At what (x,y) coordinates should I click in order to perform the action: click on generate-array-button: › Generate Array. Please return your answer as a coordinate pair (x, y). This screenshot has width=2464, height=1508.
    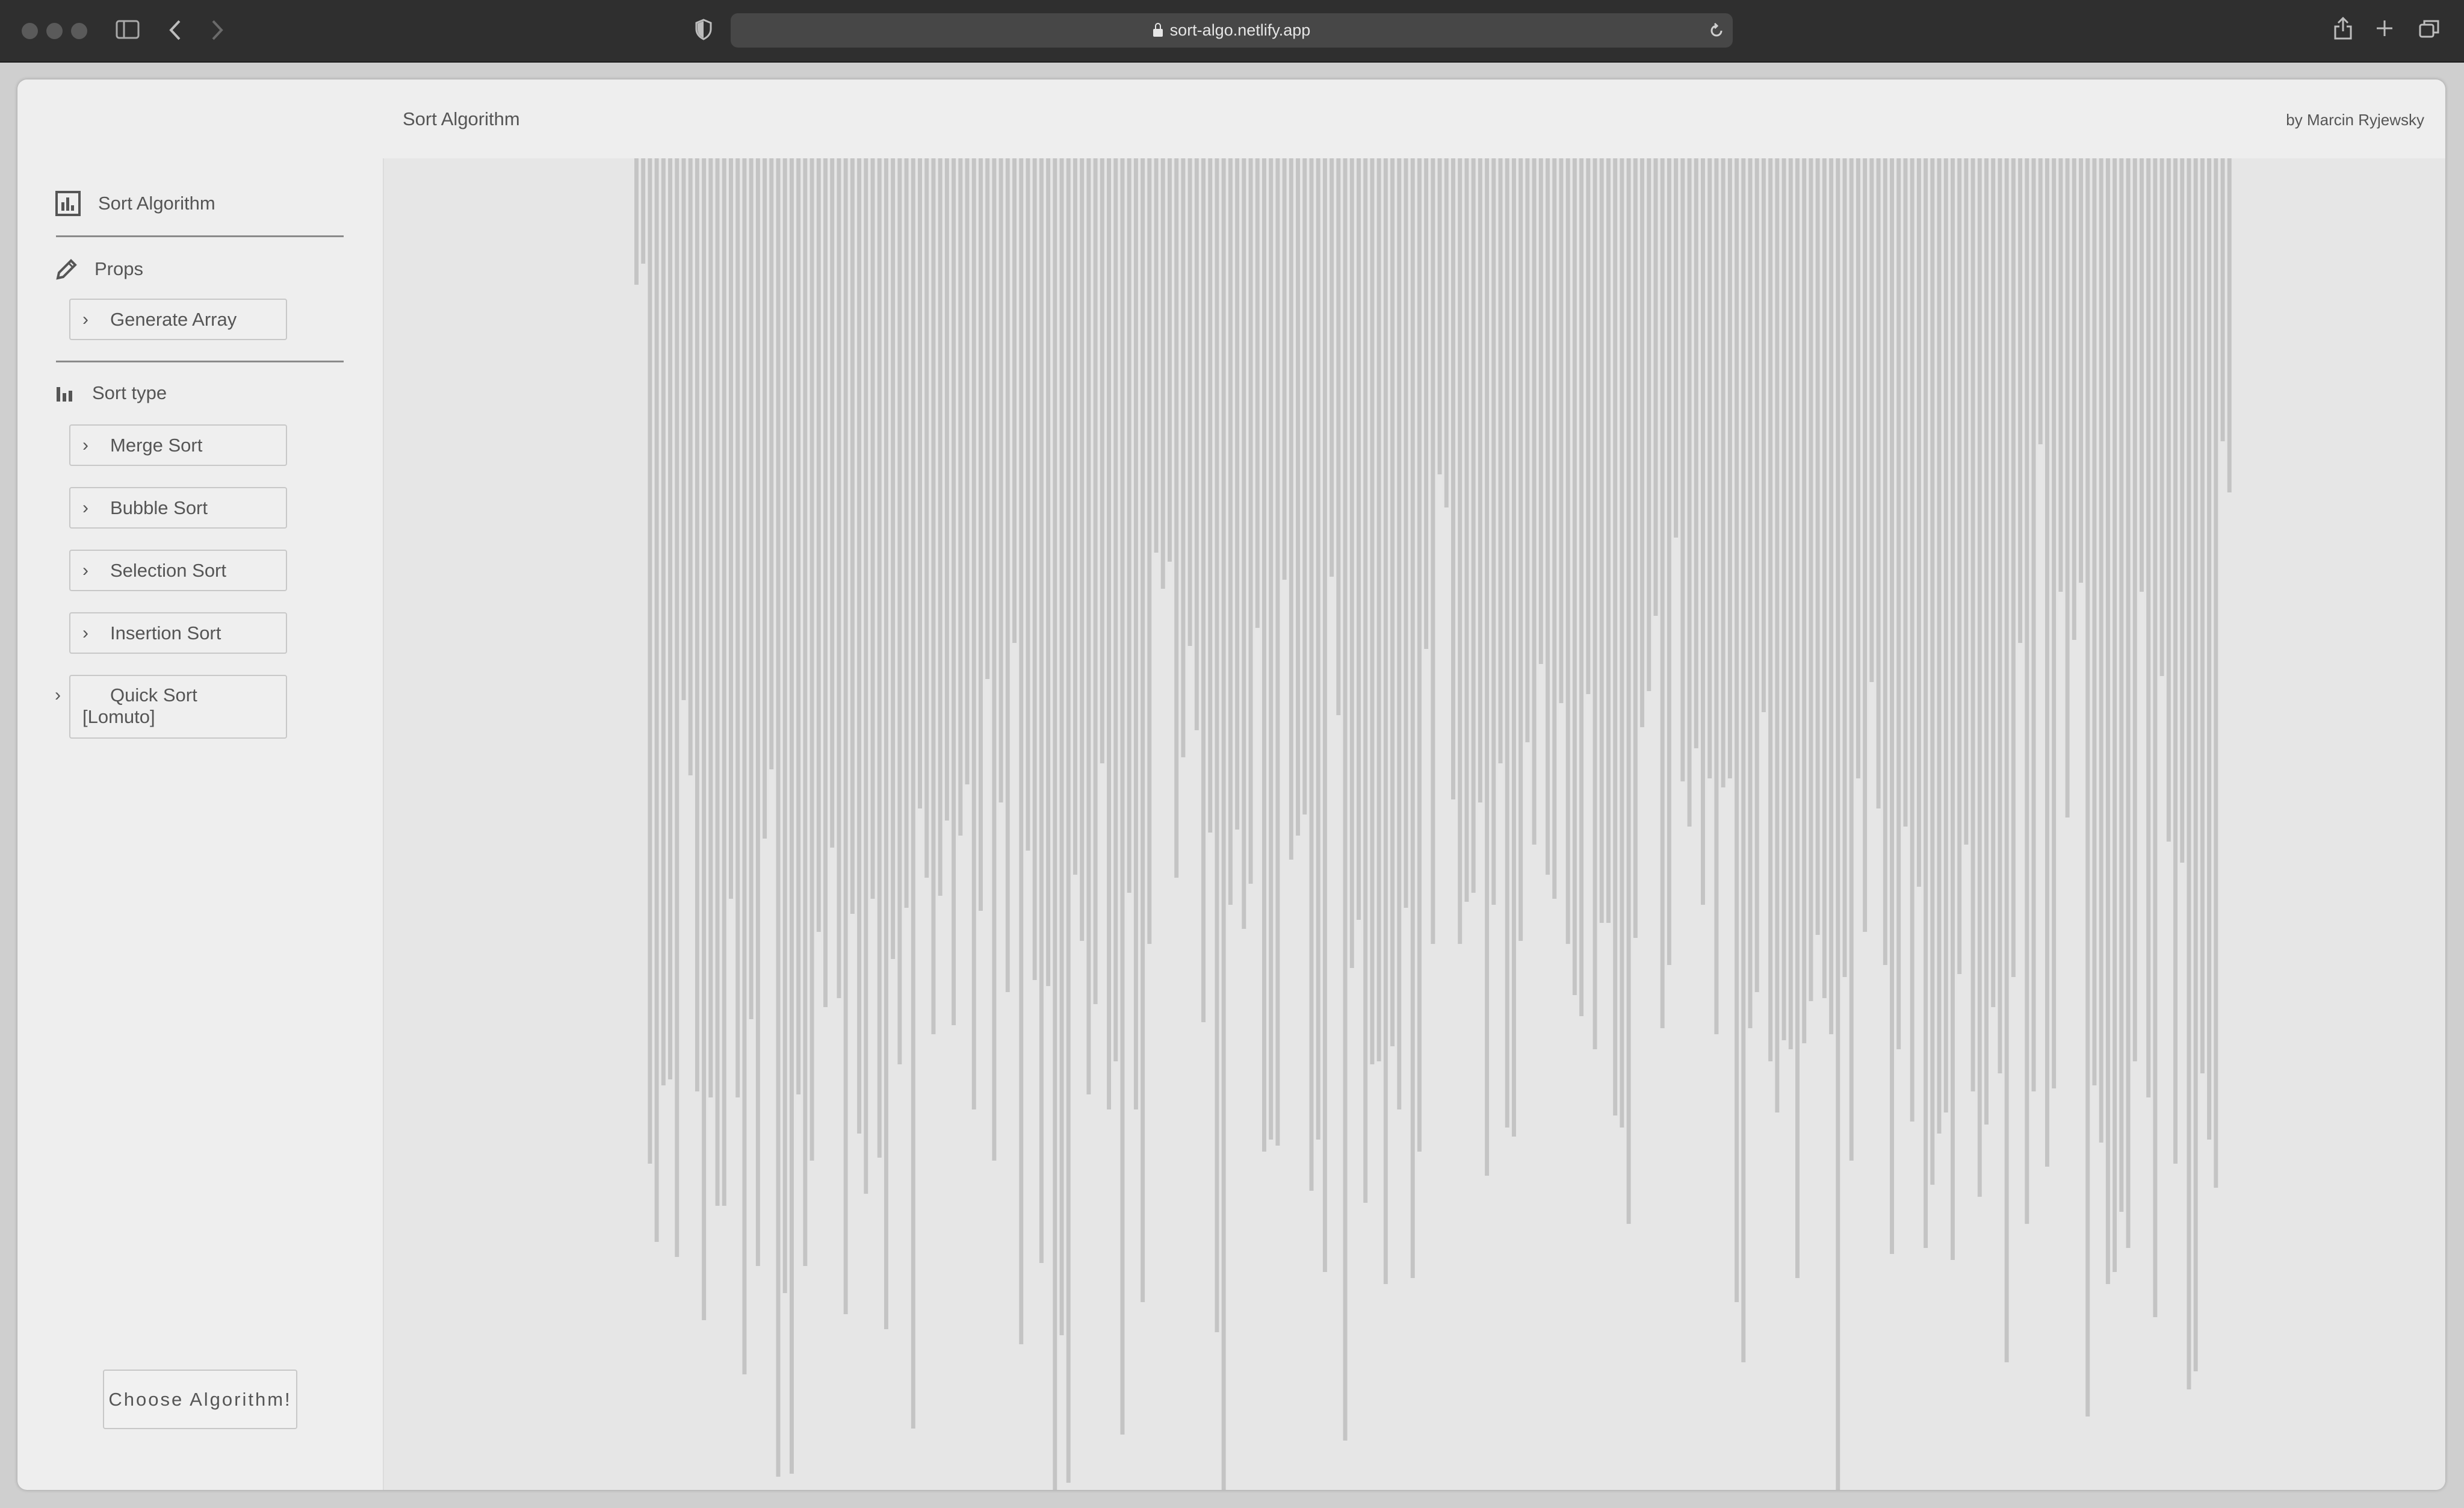
    Looking at the image, I should click on (178, 319).